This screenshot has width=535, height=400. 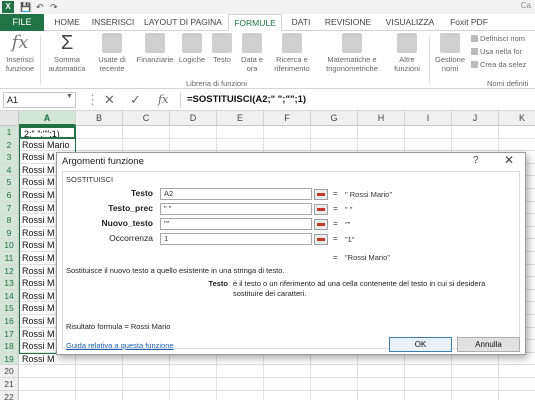 What do you see at coordinates (9, 334) in the screenshot?
I see `row-header: 17` at bounding box center [9, 334].